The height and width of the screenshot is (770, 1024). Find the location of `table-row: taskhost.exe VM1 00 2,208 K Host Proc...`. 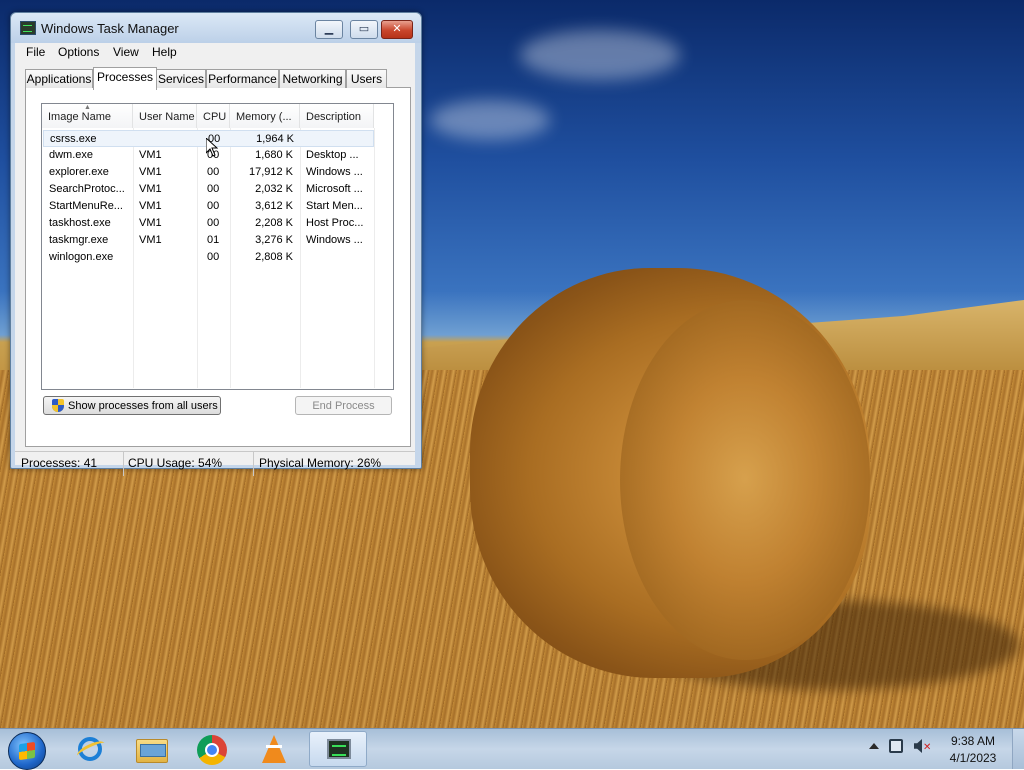

table-row: taskhost.exe VM1 00 2,208 K Host Proc... is located at coordinates (208, 223).